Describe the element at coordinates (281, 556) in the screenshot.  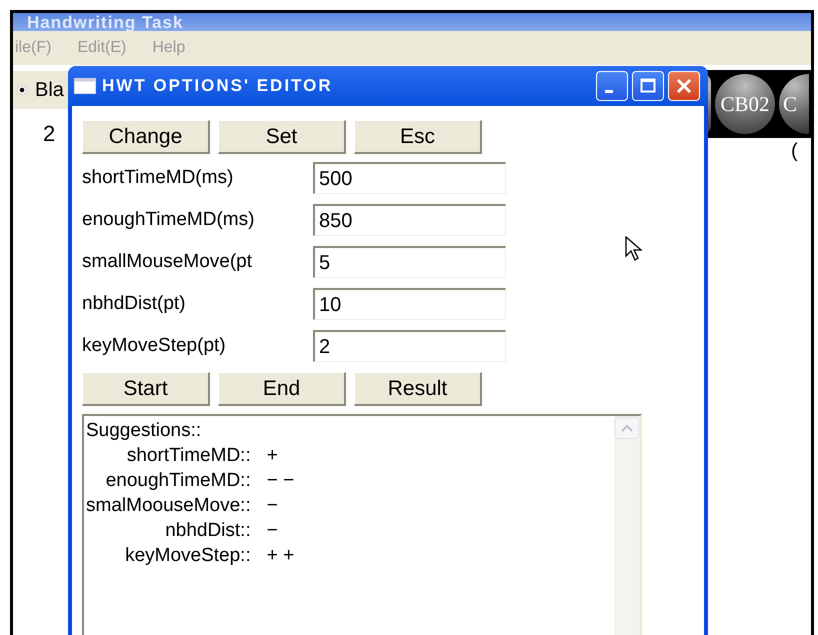
I see `suggestion-mark: + +` at that location.